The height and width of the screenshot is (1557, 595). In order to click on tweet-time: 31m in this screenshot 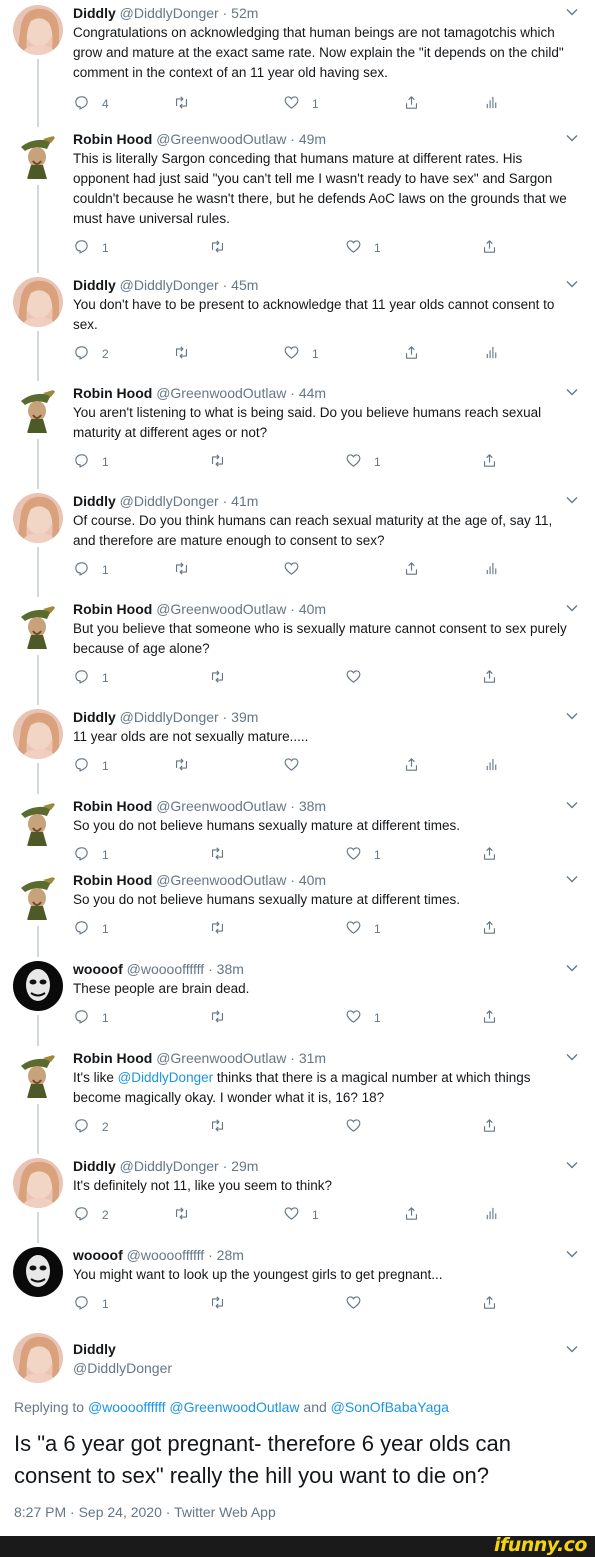, I will do `click(312, 1058)`.